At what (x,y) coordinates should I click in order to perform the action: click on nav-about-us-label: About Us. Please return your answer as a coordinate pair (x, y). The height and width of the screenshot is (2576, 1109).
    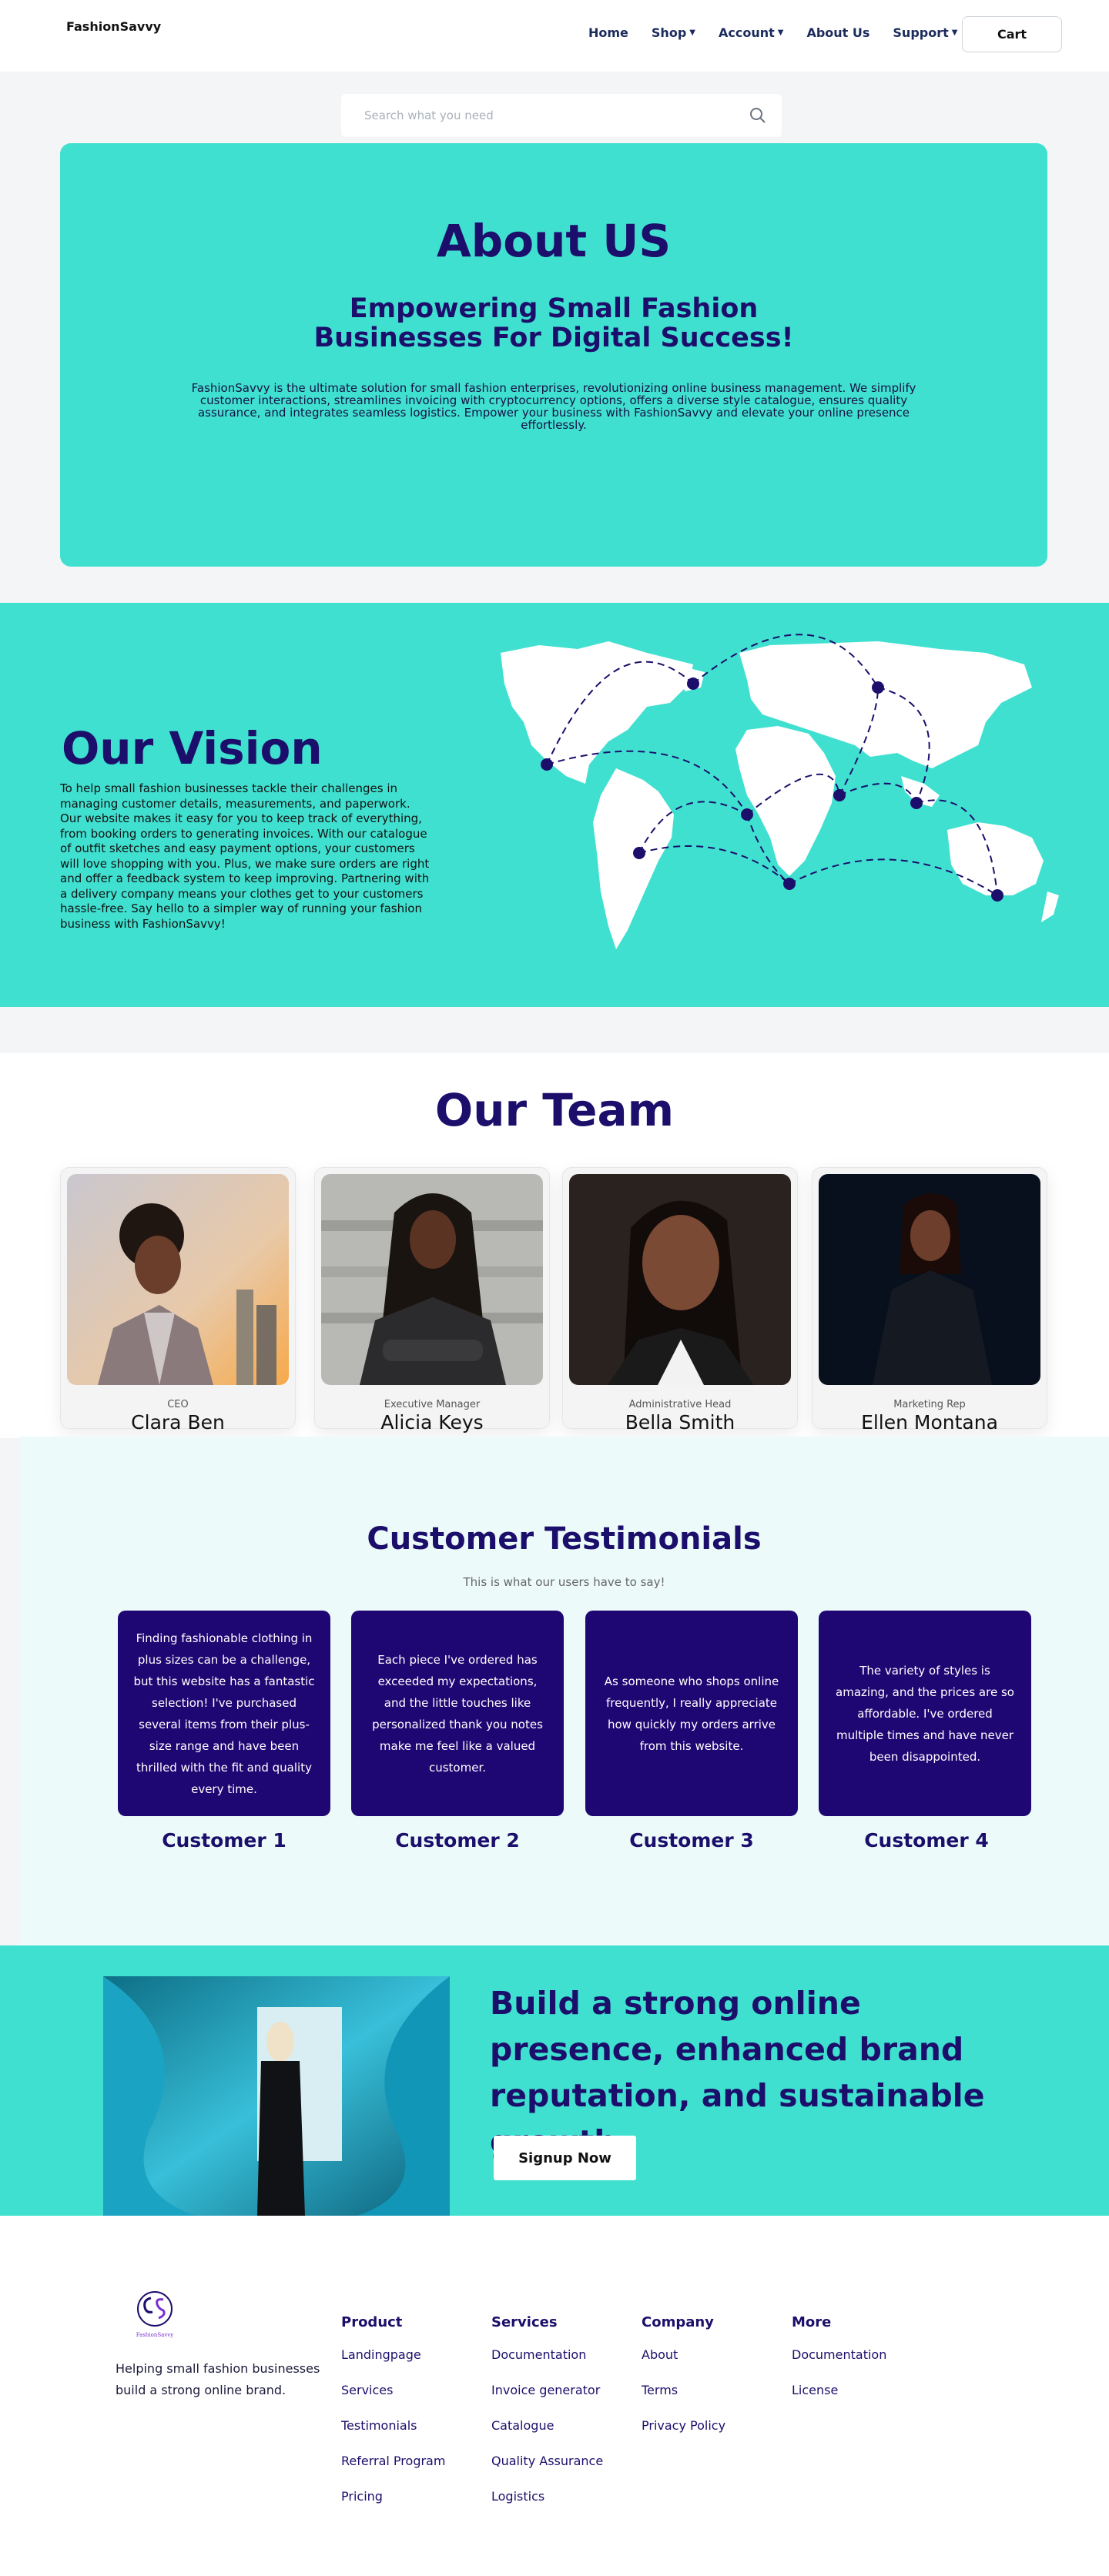
    Looking at the image, I should click on (838, 33).